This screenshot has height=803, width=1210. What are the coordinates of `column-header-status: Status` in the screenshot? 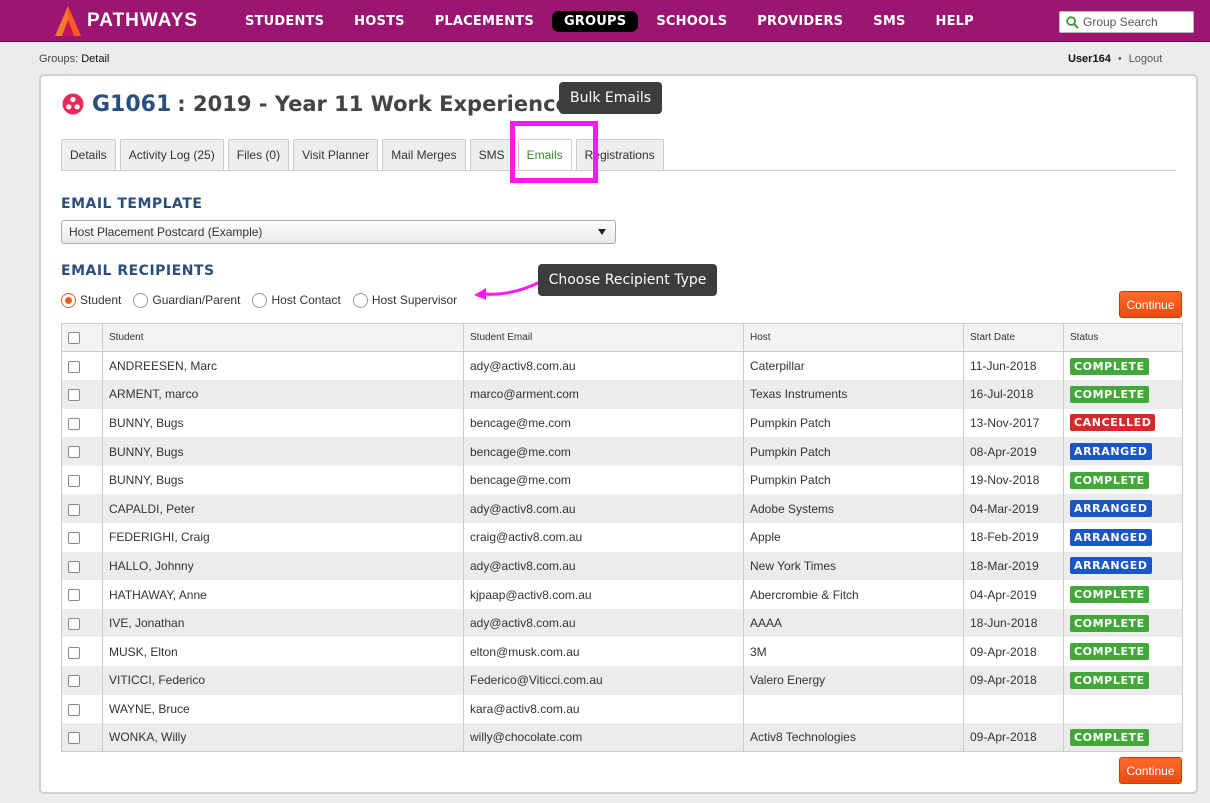 It's located at (1123, 337).